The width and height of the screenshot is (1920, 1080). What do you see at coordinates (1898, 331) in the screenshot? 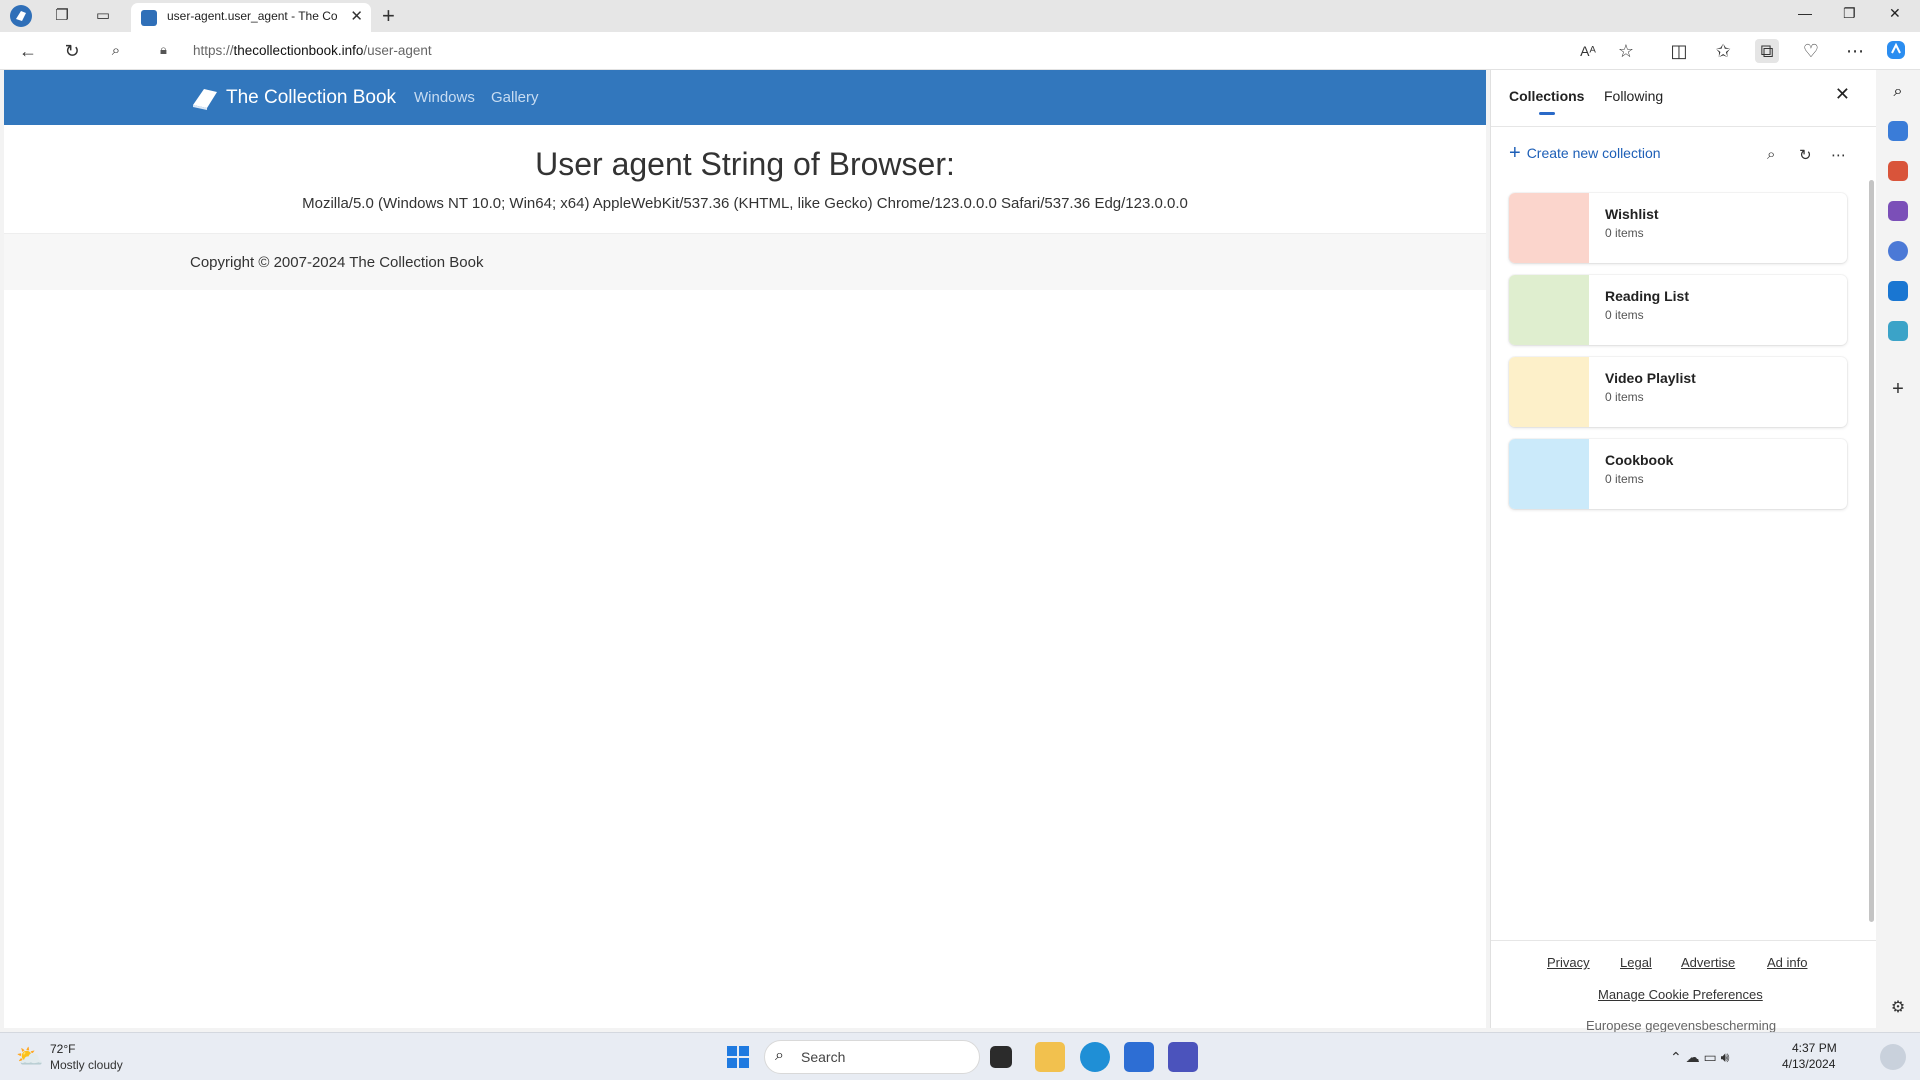
I see `drop-icon` at bounding box center [1898, 331].